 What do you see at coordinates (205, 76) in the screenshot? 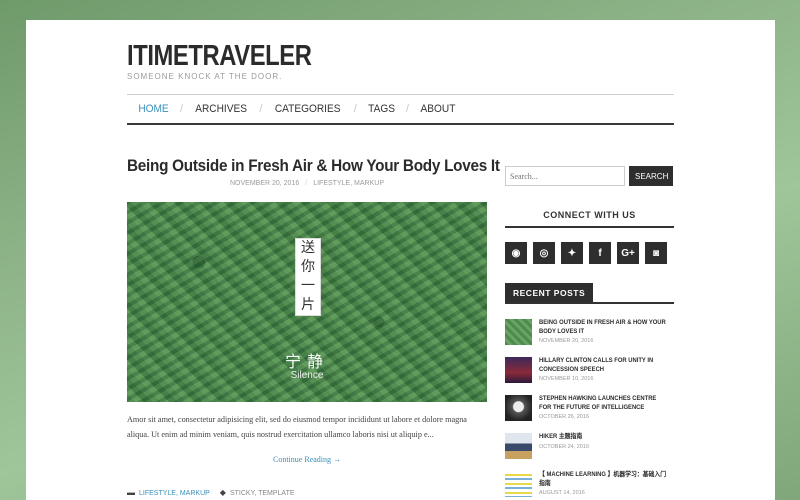
I see `site-tagline: SOMEONE KNOCK AT THE DOOR.` at bounding box center [205, 76].